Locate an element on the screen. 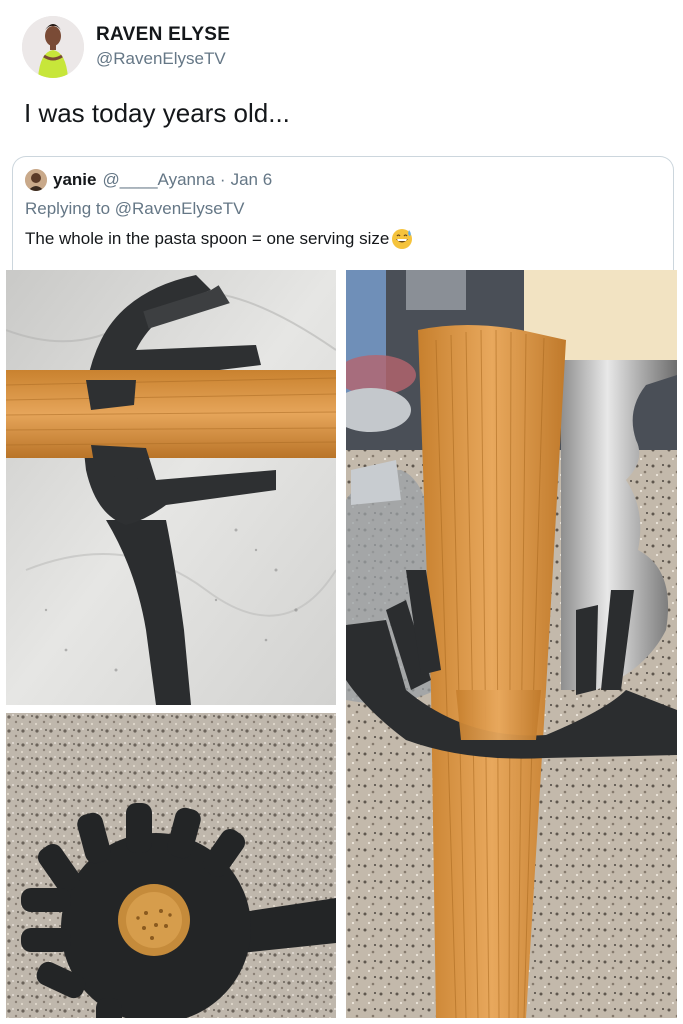 The image size is (683, 1024). author-handle: @RavenElyseTV is located at coordinates (163, 59).